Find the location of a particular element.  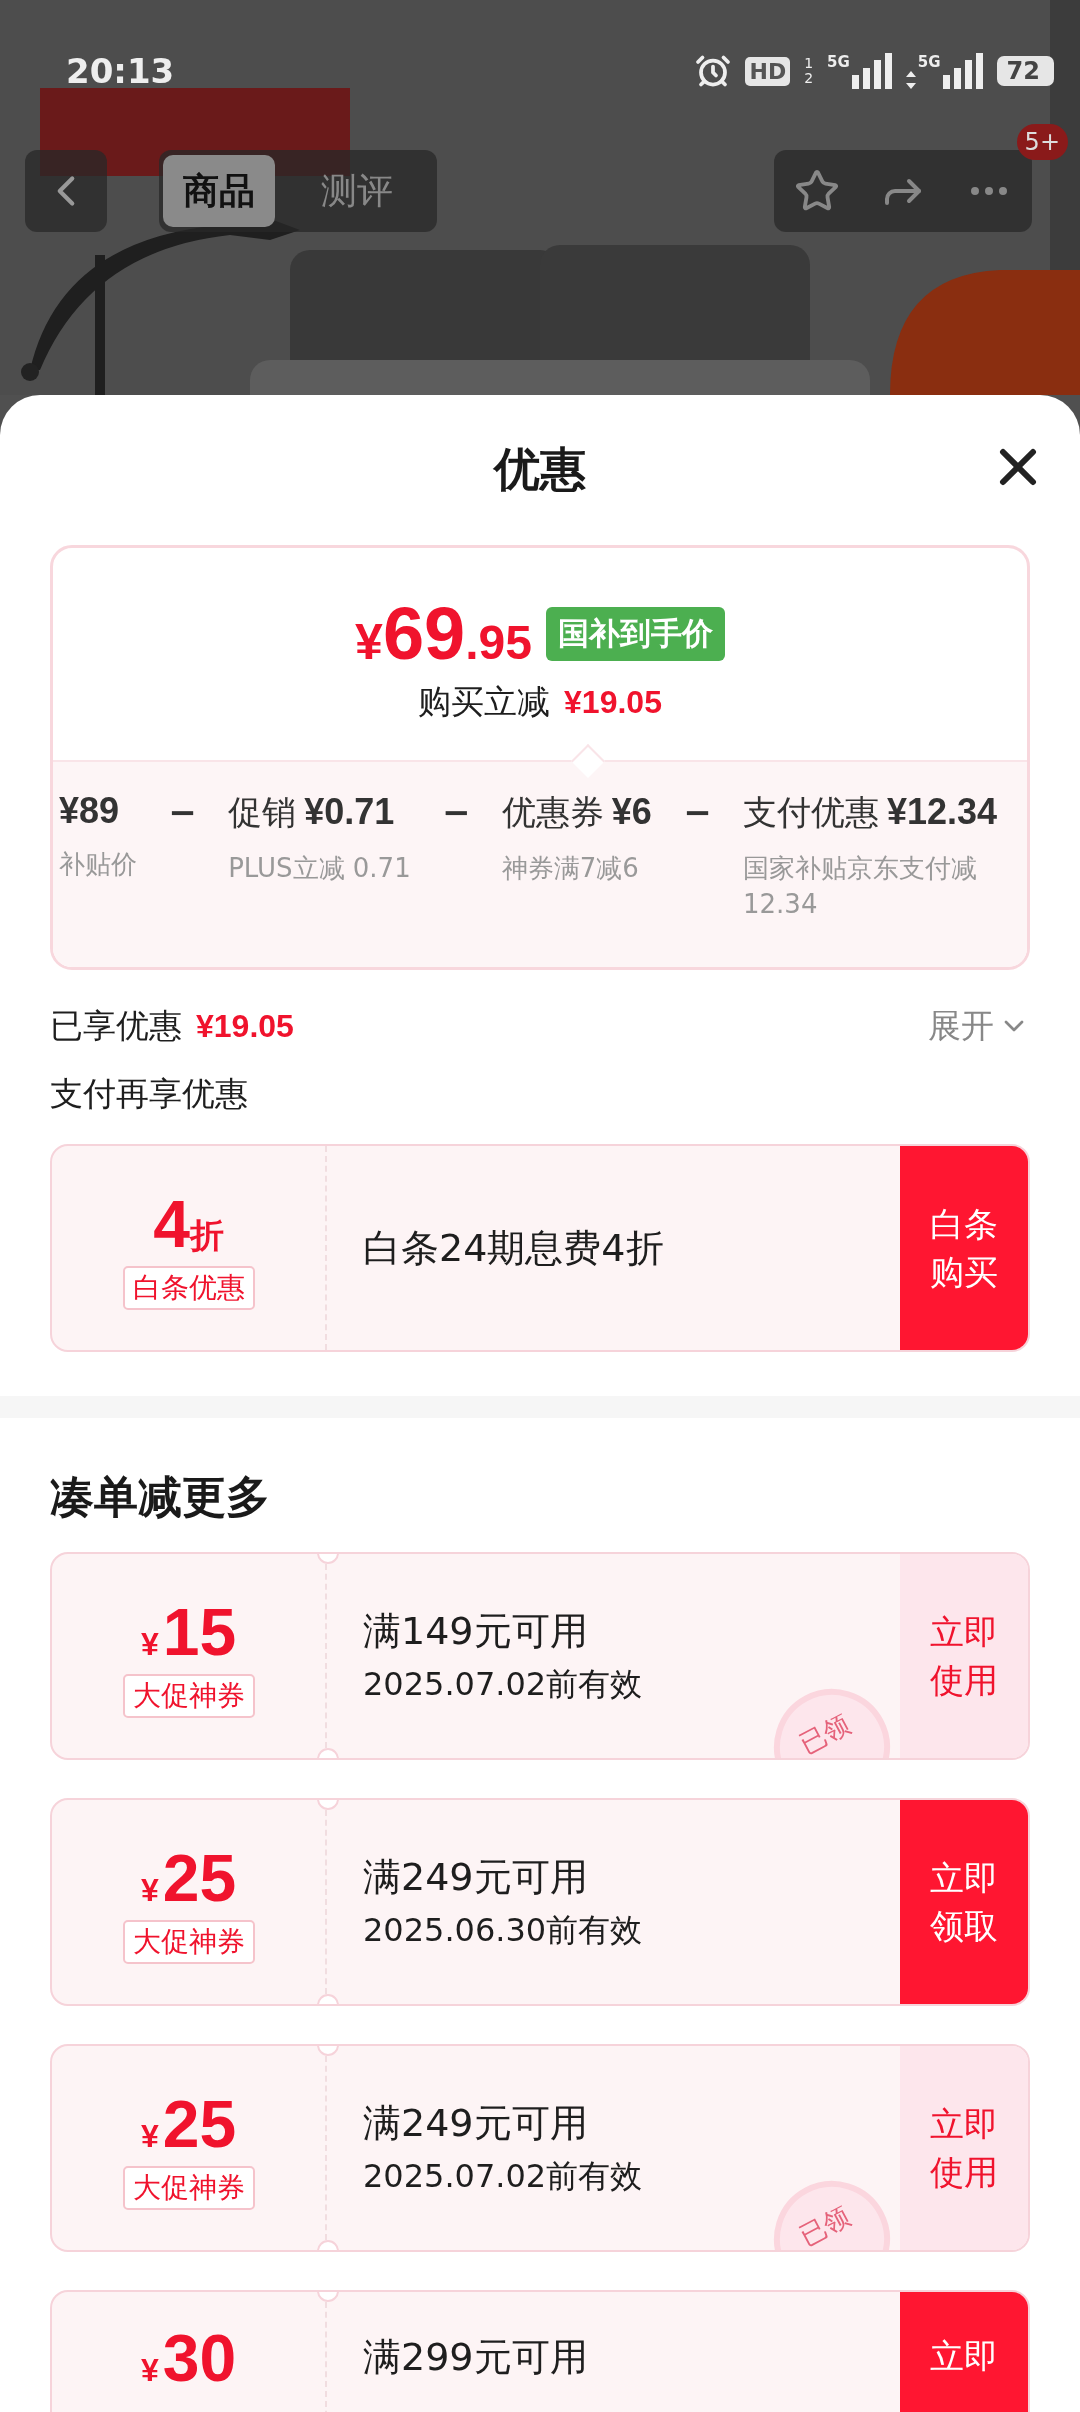

buy-button: 白条购买 is located at coordinates (964, 1248).